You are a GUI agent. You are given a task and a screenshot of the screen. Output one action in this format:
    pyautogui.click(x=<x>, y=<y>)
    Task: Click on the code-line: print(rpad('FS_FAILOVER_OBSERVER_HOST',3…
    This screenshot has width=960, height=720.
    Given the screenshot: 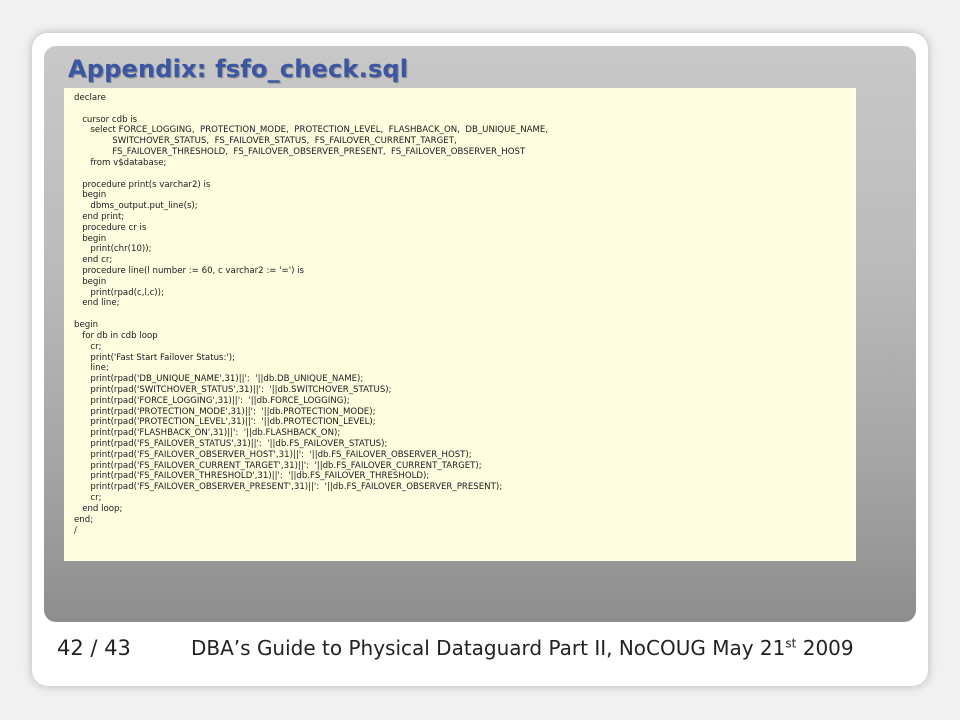 What is the action you would take?
    pyautogui.click(x=273, y=454)
    